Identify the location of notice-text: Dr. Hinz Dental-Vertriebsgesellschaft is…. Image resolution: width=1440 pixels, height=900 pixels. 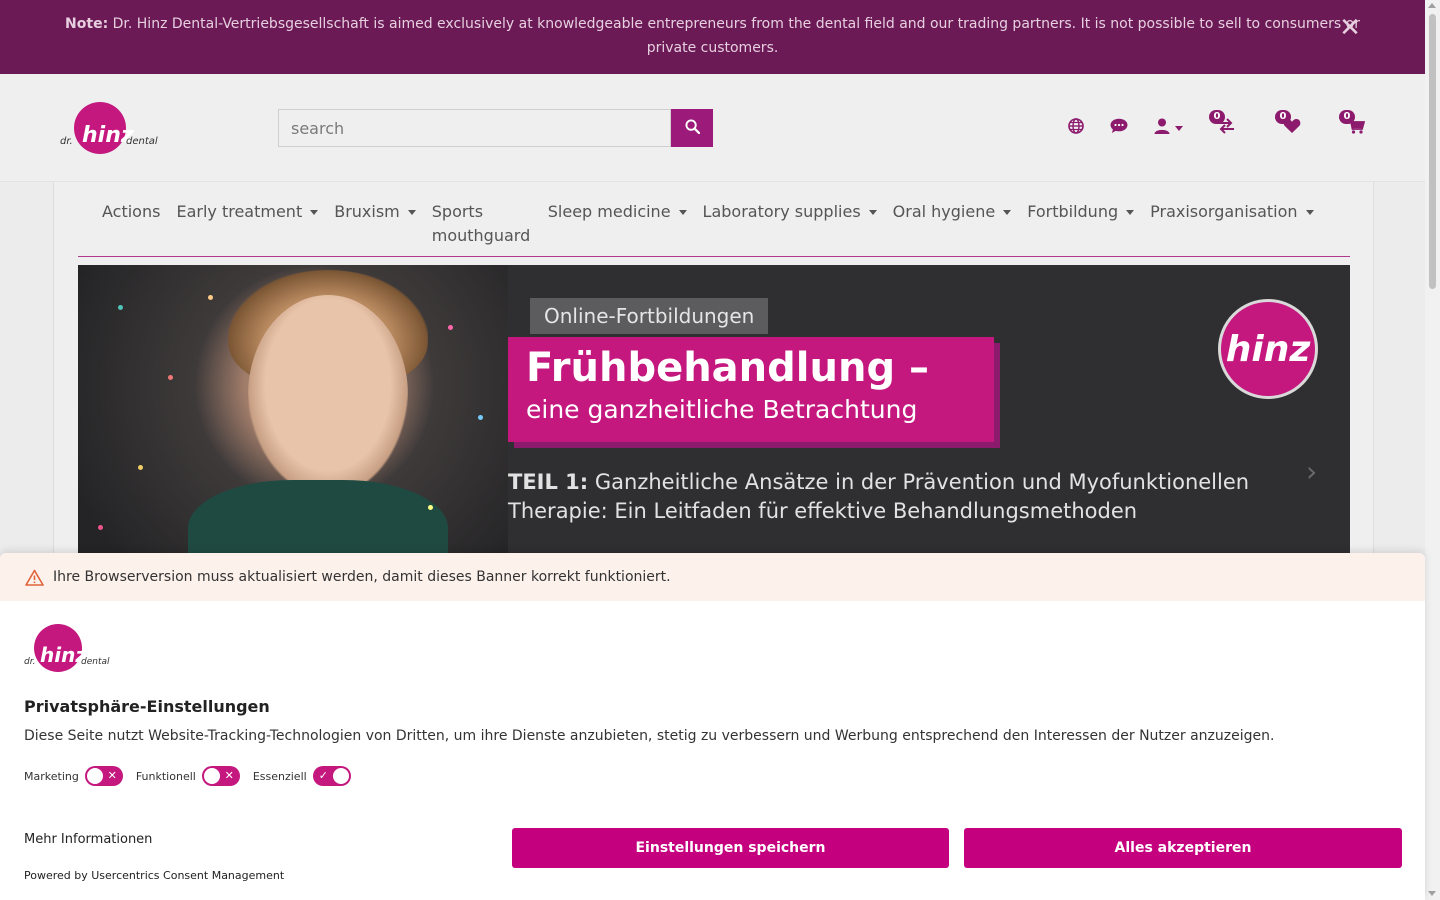
(736, 36).